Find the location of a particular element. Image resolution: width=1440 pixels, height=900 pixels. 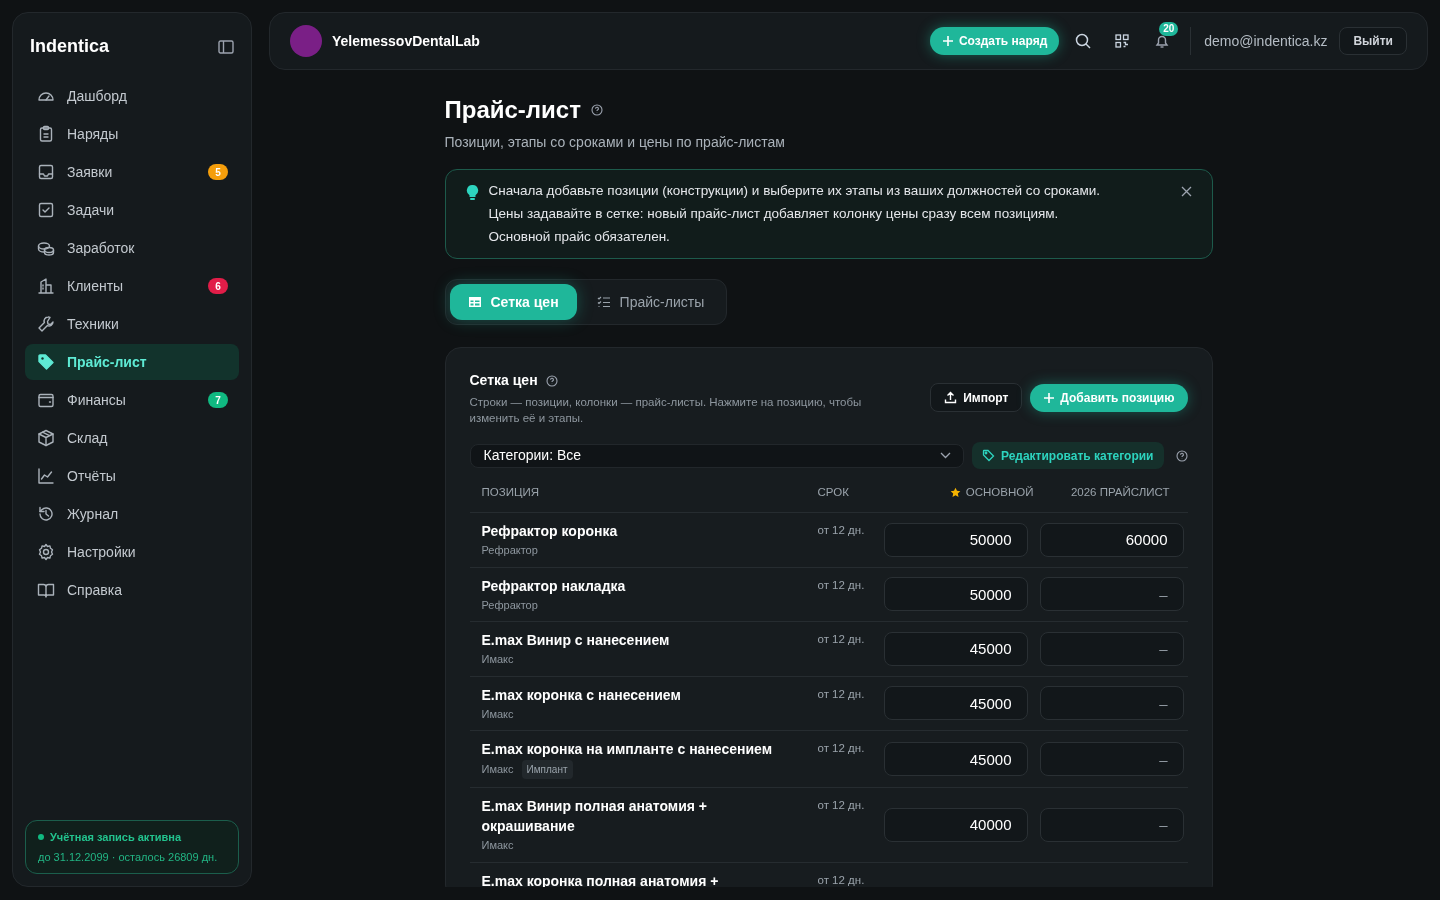

position-name: E.max Винир полная анатомия + окрашивание is located at coordinates (629, 816).